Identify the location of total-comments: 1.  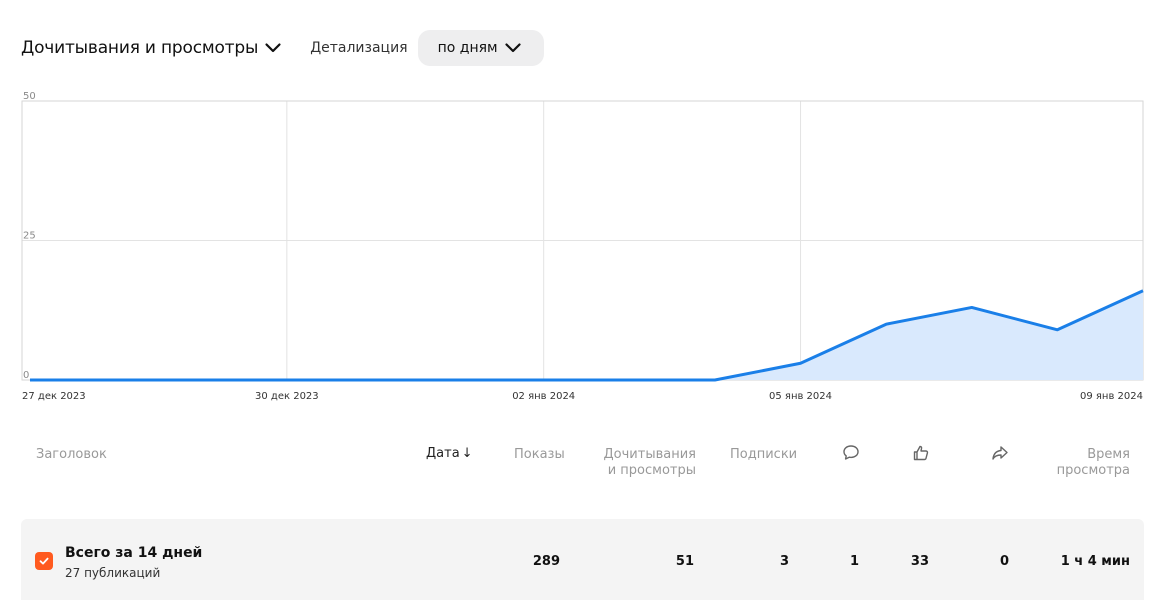
(854, 561).